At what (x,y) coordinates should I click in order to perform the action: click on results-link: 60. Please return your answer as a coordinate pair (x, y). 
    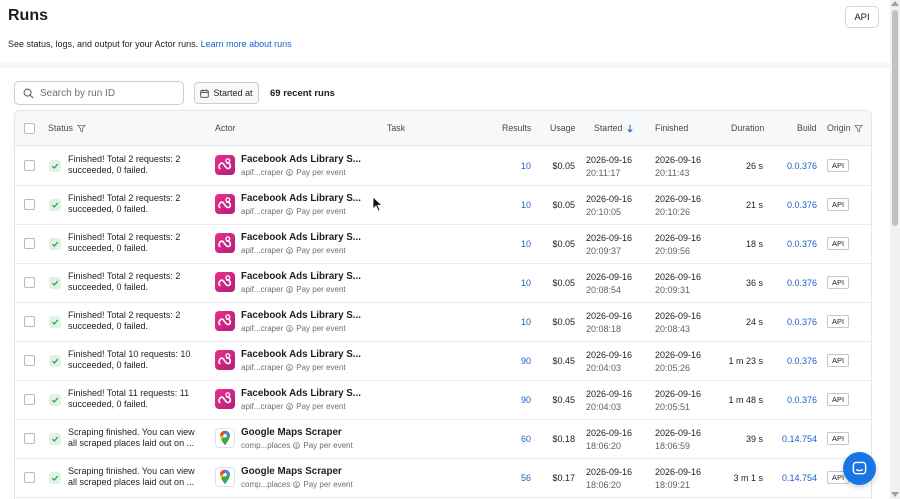
    Looking at the image, I should click on (526, 439).